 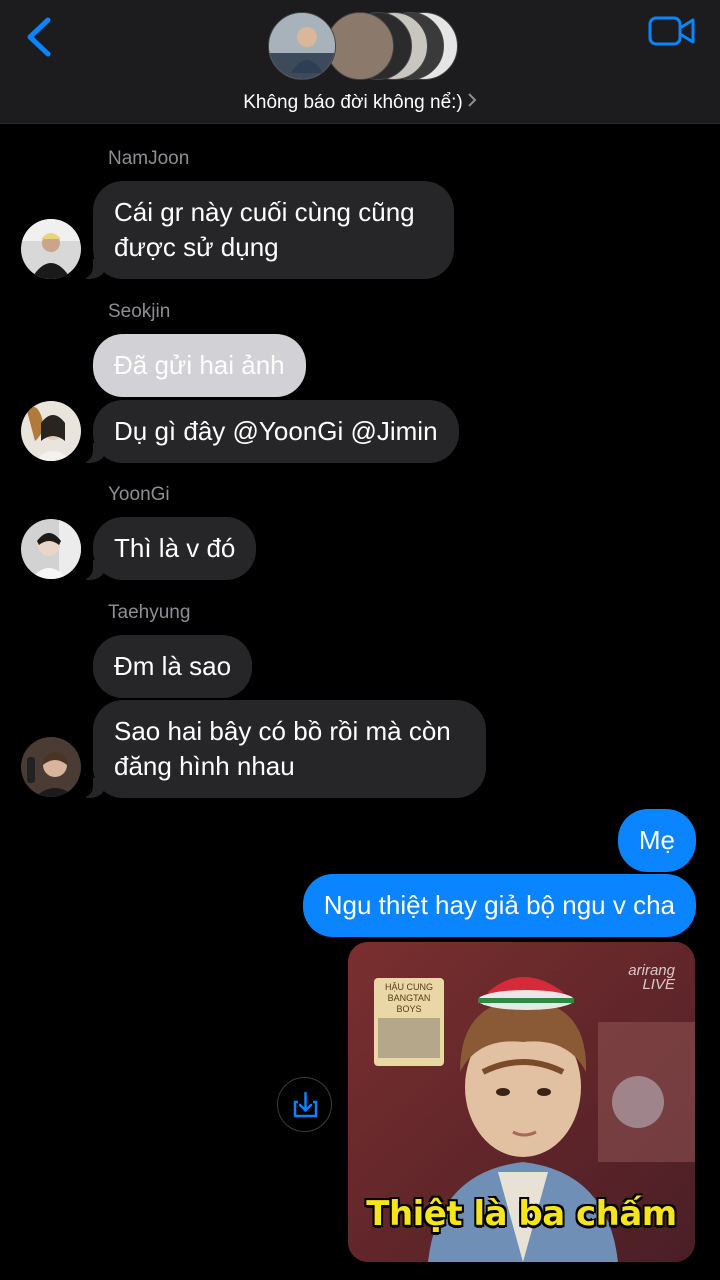 I want to click on back-button, so click(x=40, y=37).